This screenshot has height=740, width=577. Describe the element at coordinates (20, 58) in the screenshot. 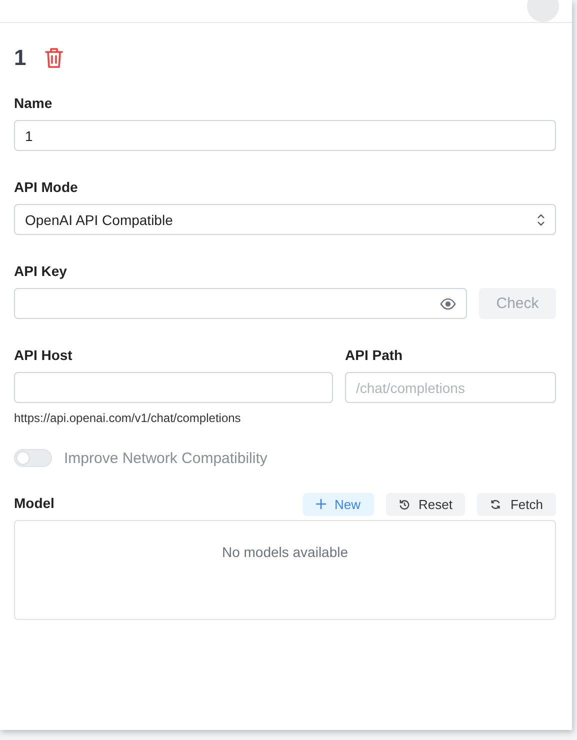

I see `provider-title: 1` at that location.